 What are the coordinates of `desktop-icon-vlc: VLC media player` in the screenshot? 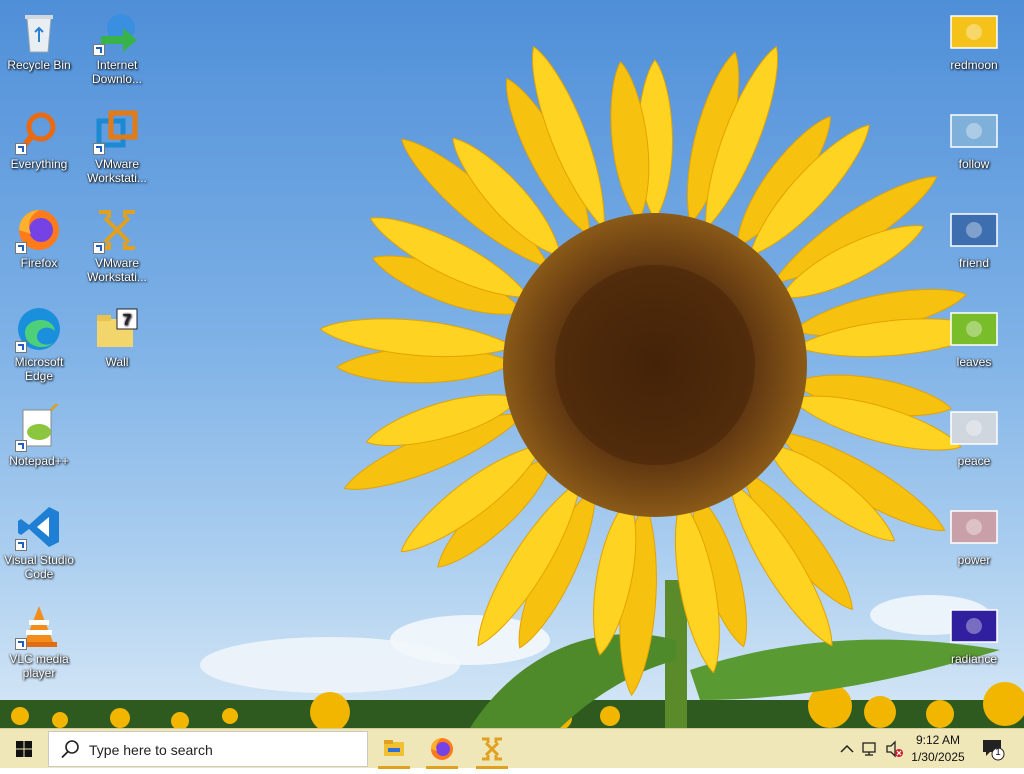 It's located at (39, 641).